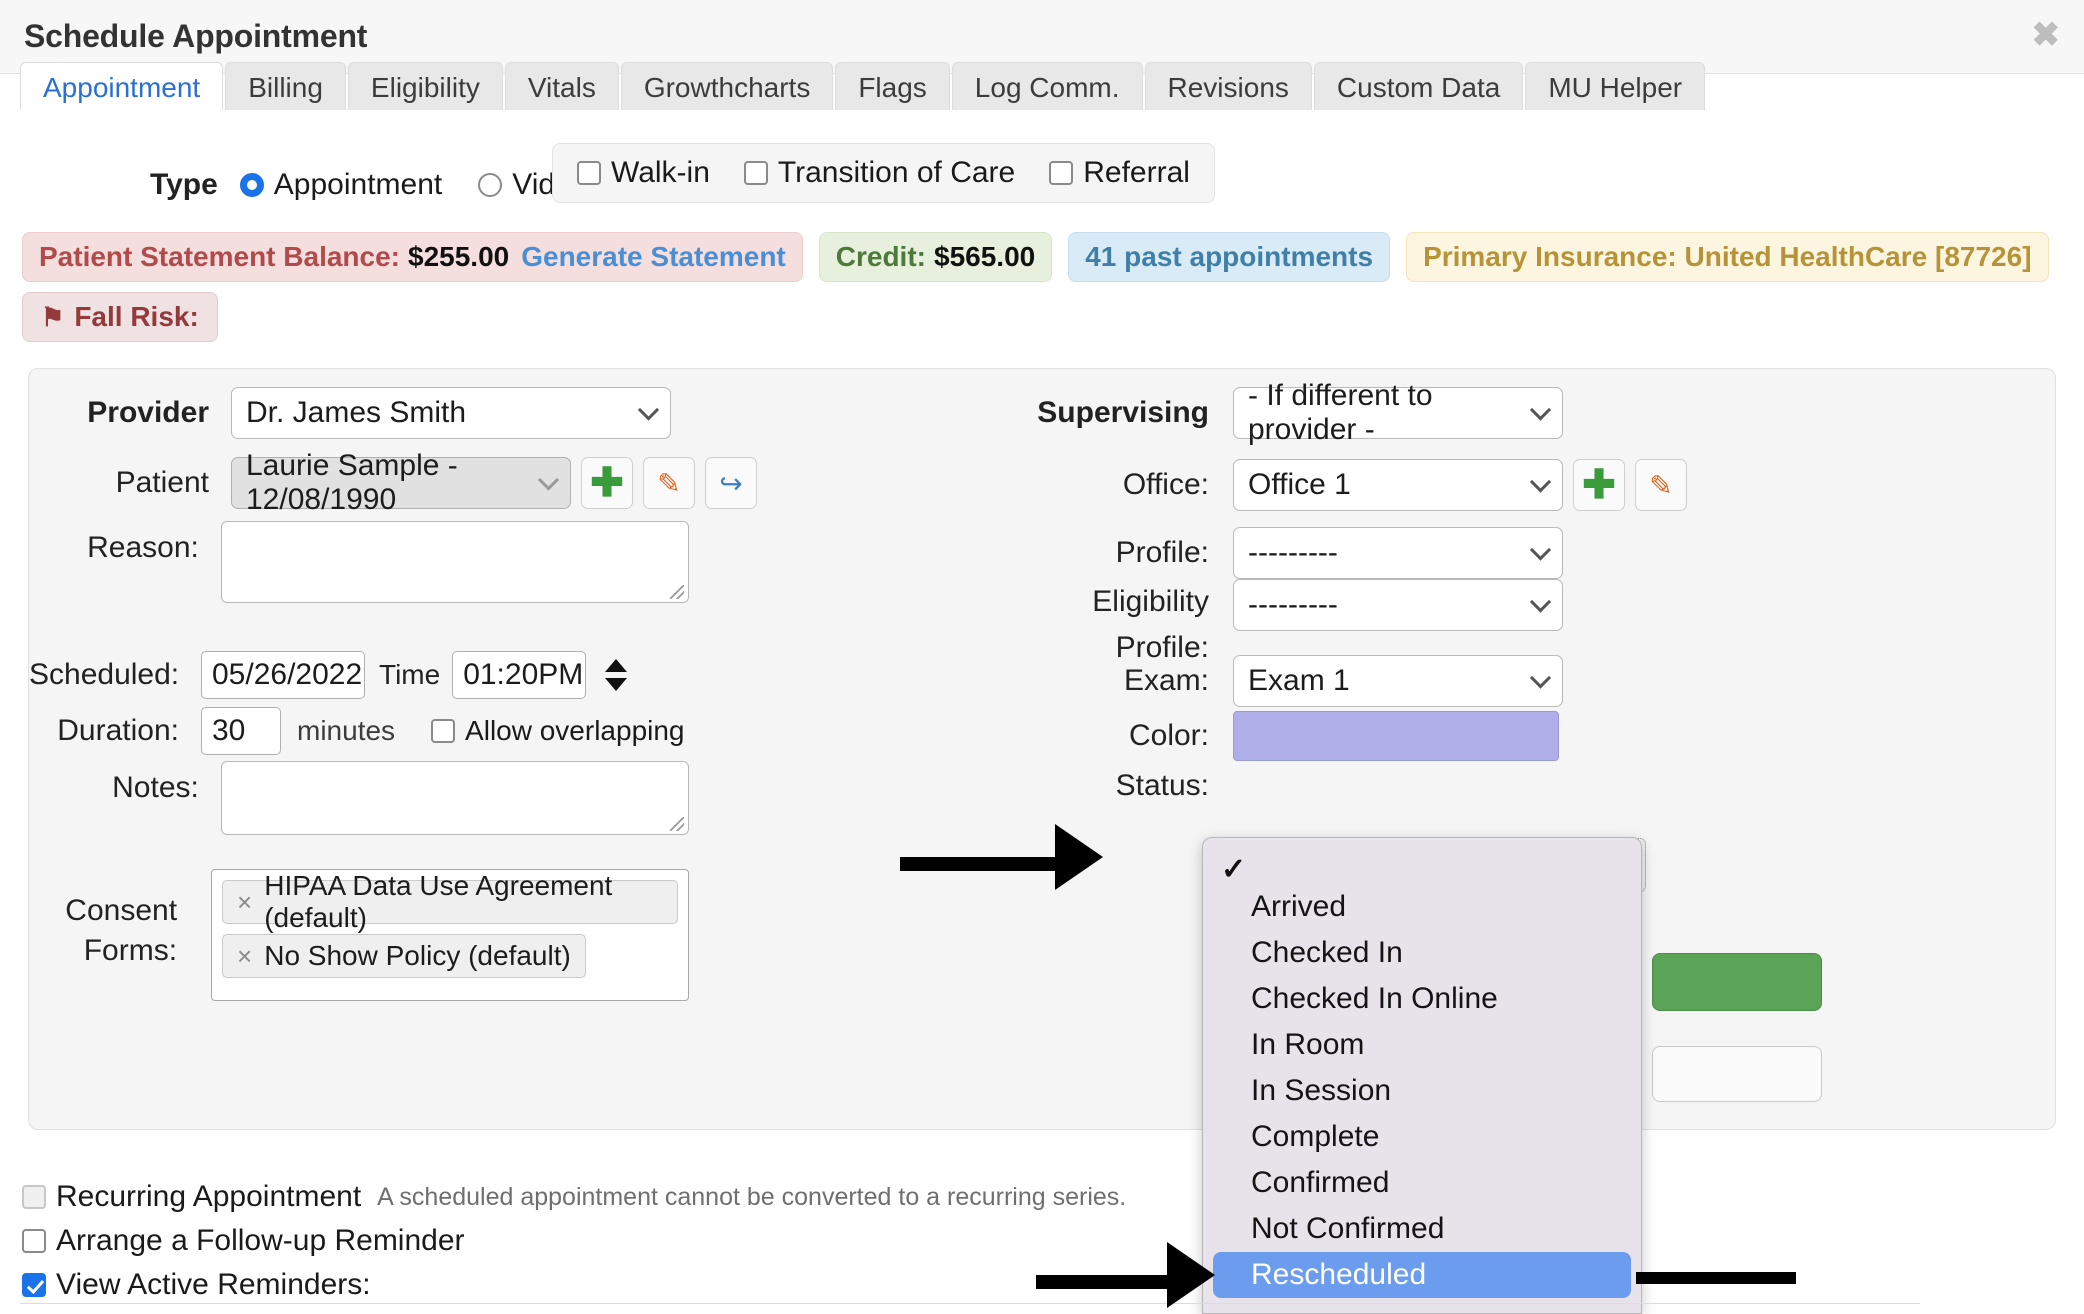  I want to click on profile-select-value: ---------, so click(1293, 552).